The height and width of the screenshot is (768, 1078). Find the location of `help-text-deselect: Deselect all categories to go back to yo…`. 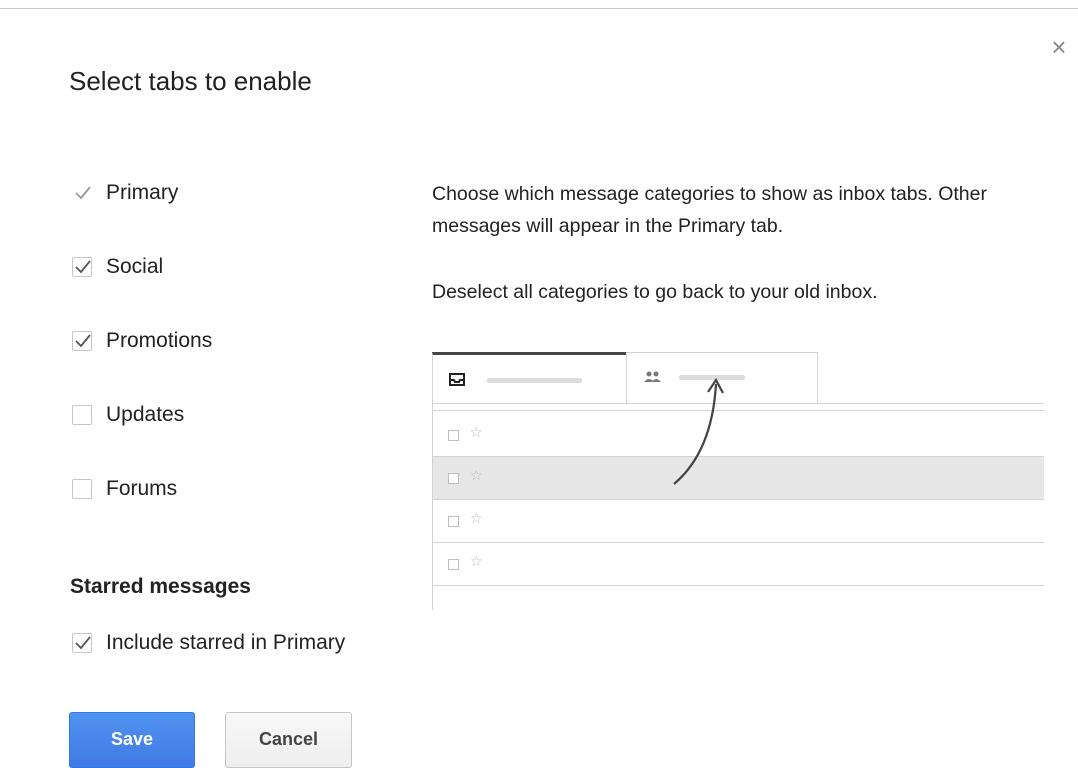

help-text-deselect: Deselect all categories to go back to yo… is located at coordinates (655, 292).